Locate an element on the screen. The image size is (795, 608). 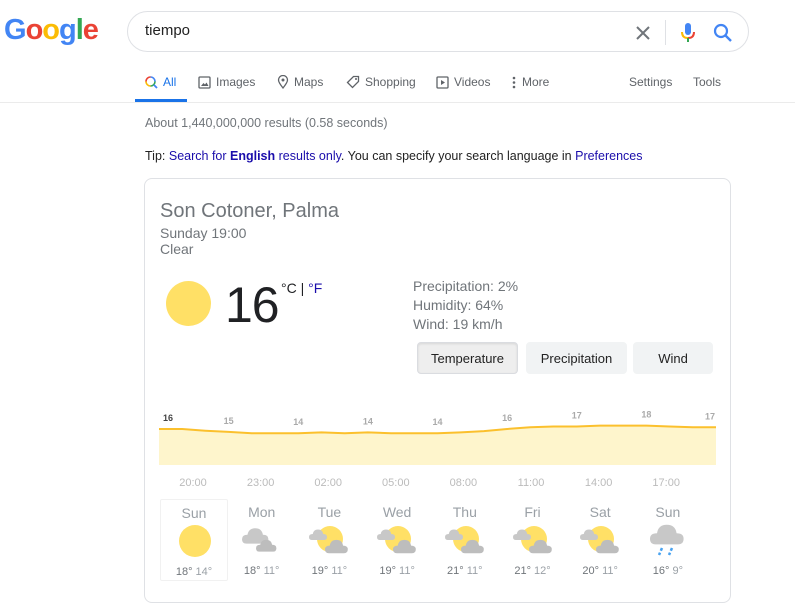
weather-location: Son Cotoner, Palma is located at coordinates (249, 211).